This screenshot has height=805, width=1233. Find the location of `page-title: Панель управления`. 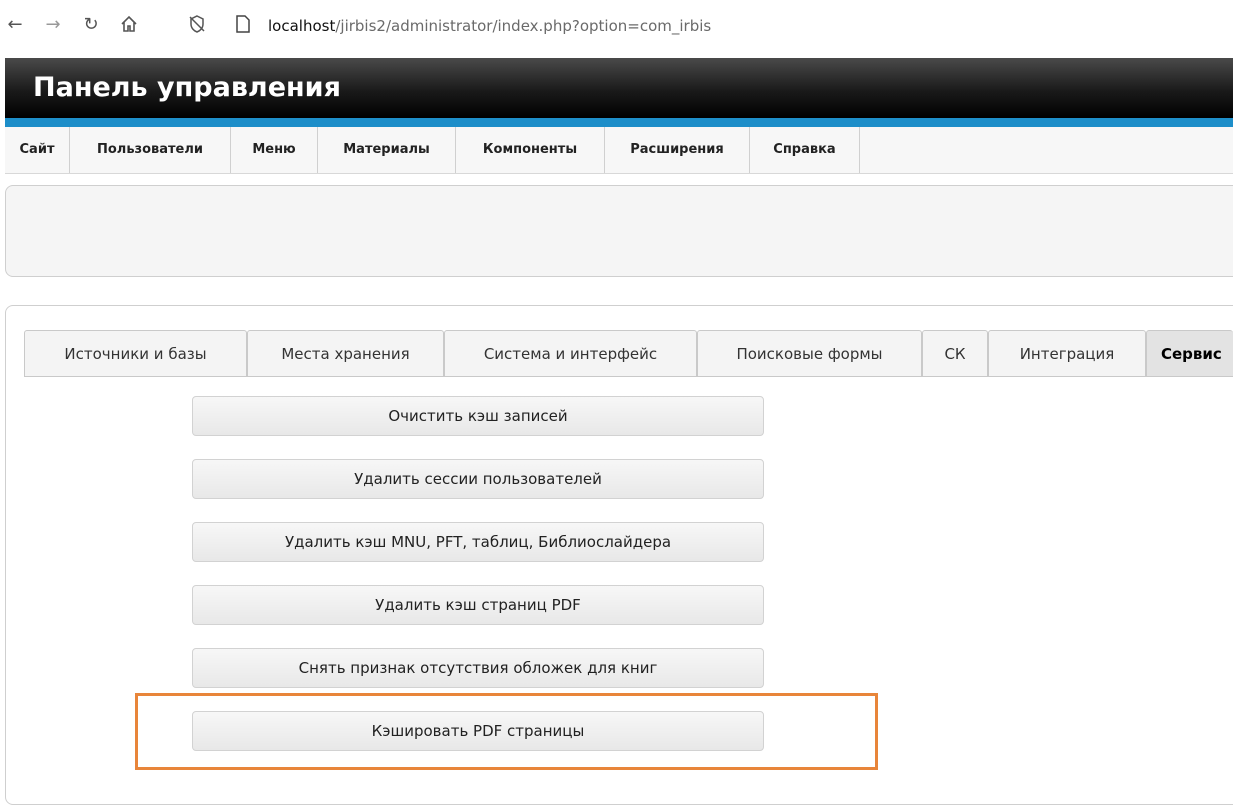

page-title: Панель управления is located at coordinates (187, 87).